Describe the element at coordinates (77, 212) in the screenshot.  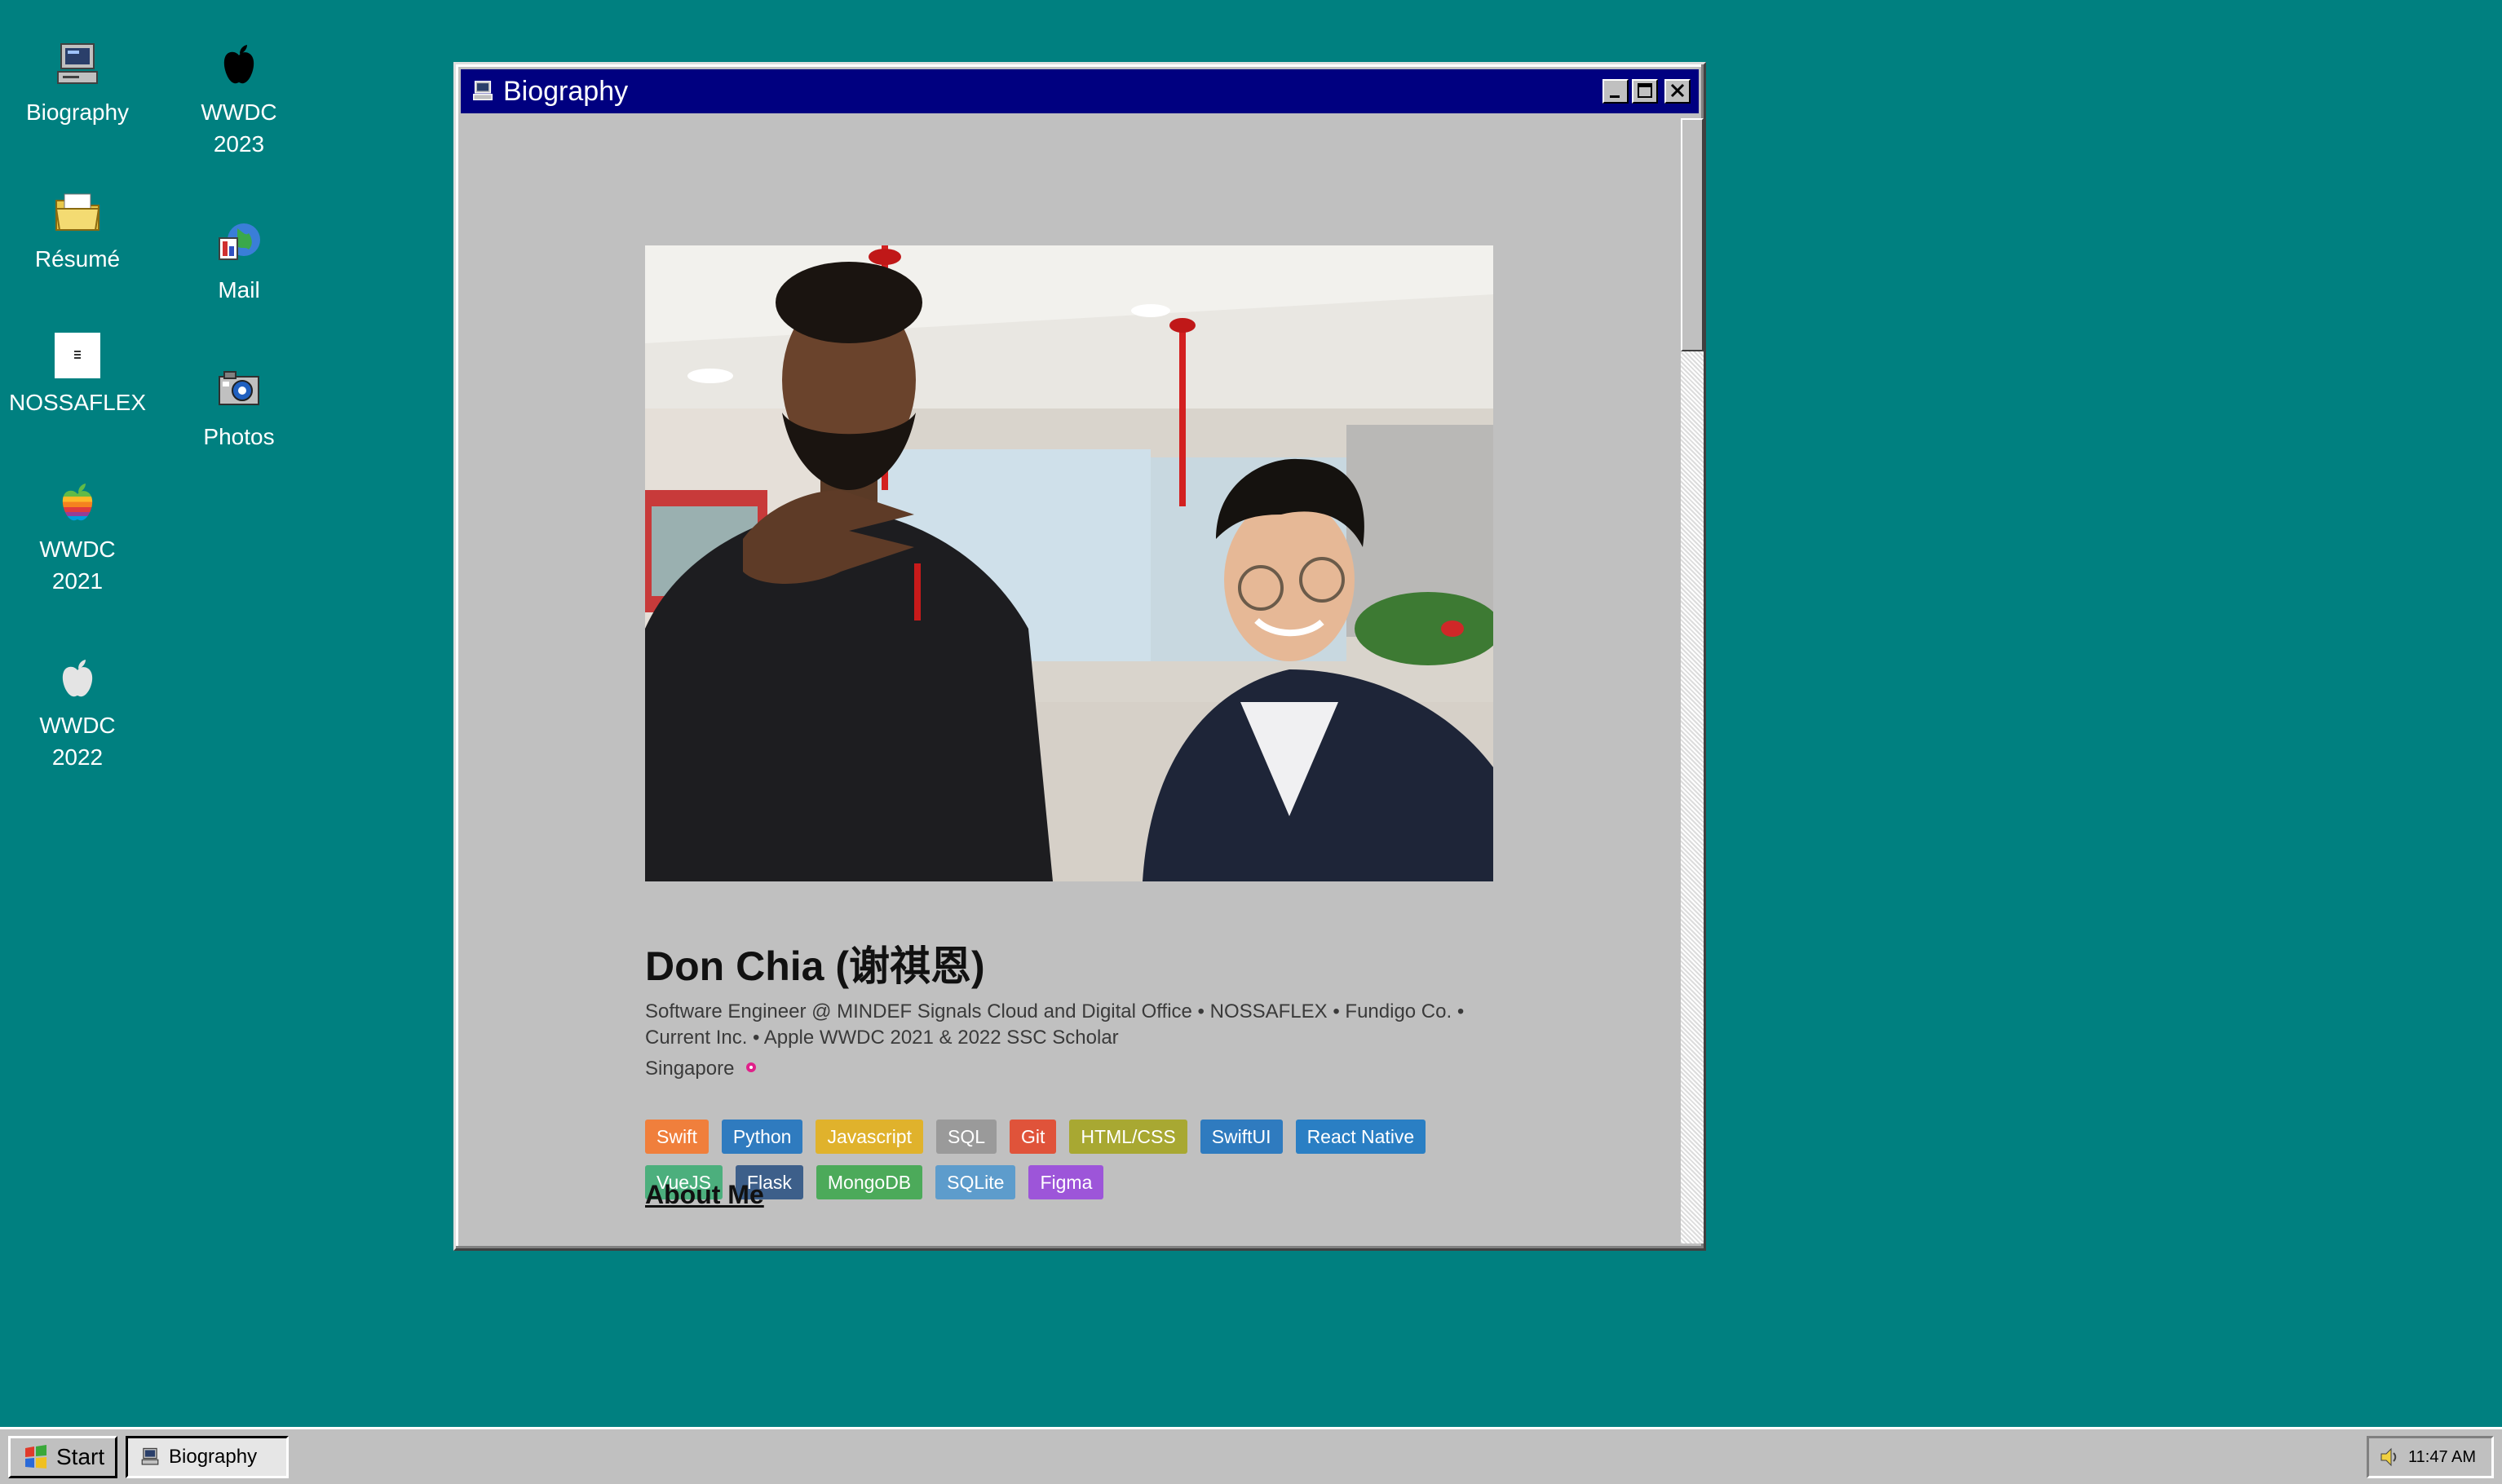
I see `folder-icon` at that location.